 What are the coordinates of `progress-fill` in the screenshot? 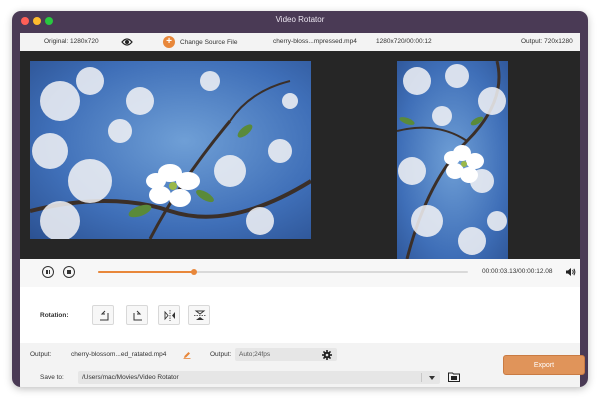 It's located at (146, 272).